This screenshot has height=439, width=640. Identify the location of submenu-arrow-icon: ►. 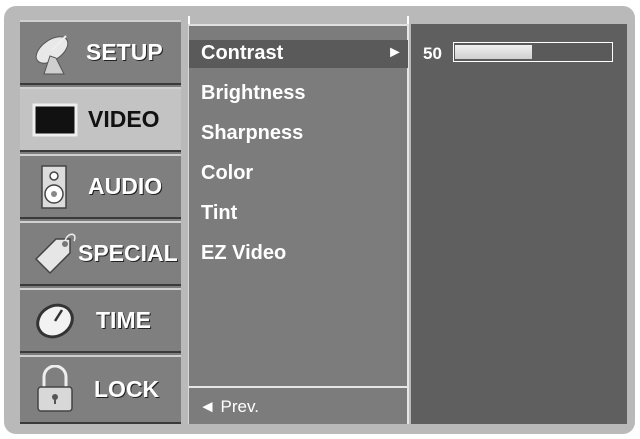
(395, 52).